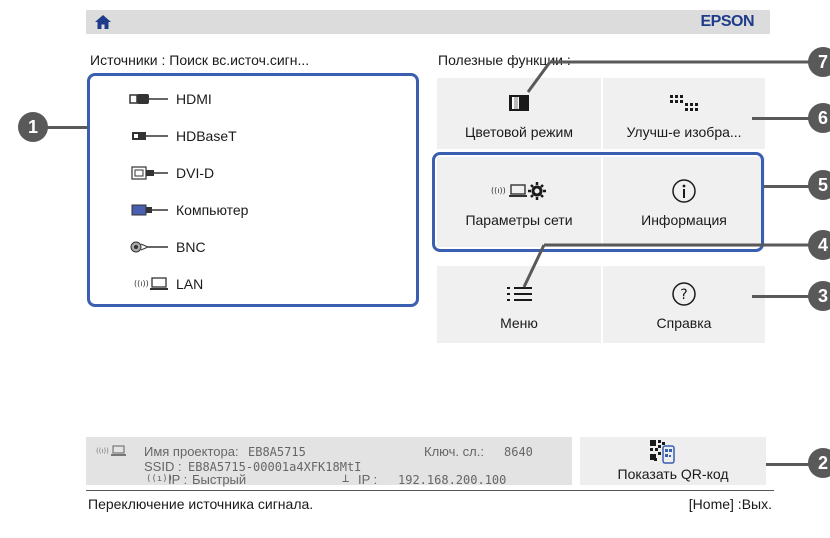  I want to click on hdbaset-connector-icon, so click(148, 136).